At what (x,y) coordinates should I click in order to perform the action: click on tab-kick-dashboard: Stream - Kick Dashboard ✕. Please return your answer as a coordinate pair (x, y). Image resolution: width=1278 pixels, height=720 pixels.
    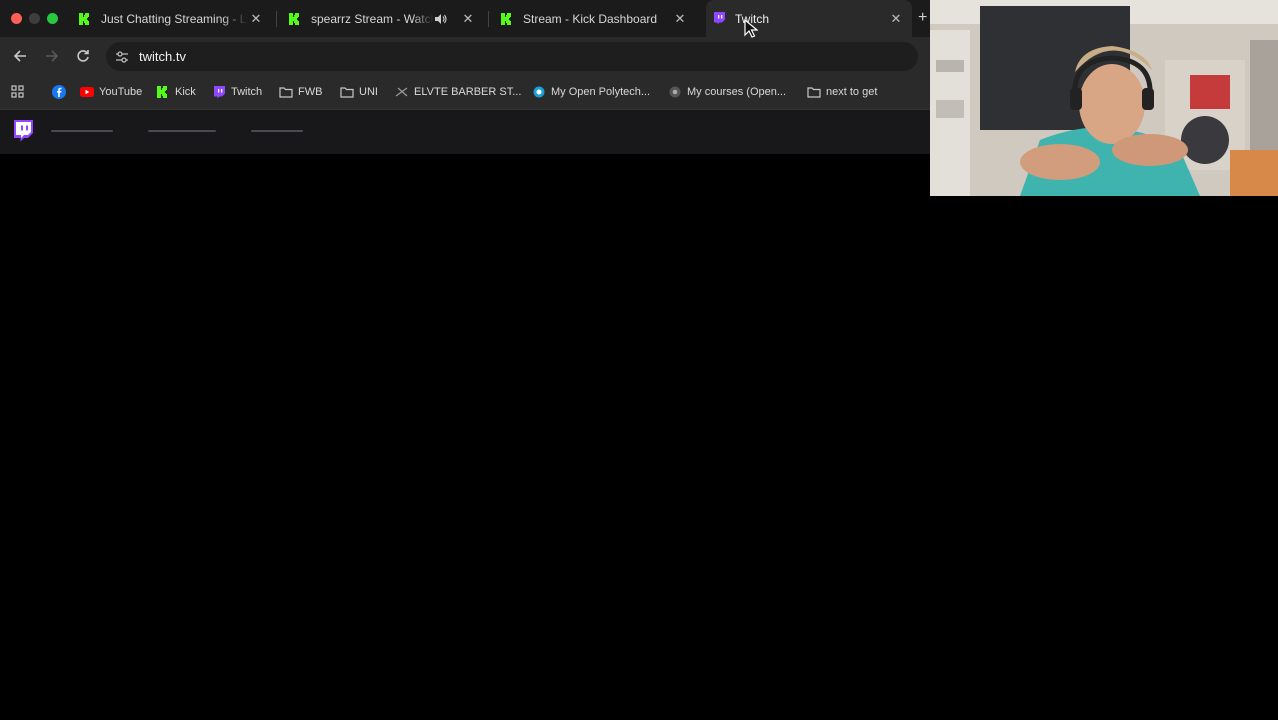
    Looking at the image, I should click on (595, 18).